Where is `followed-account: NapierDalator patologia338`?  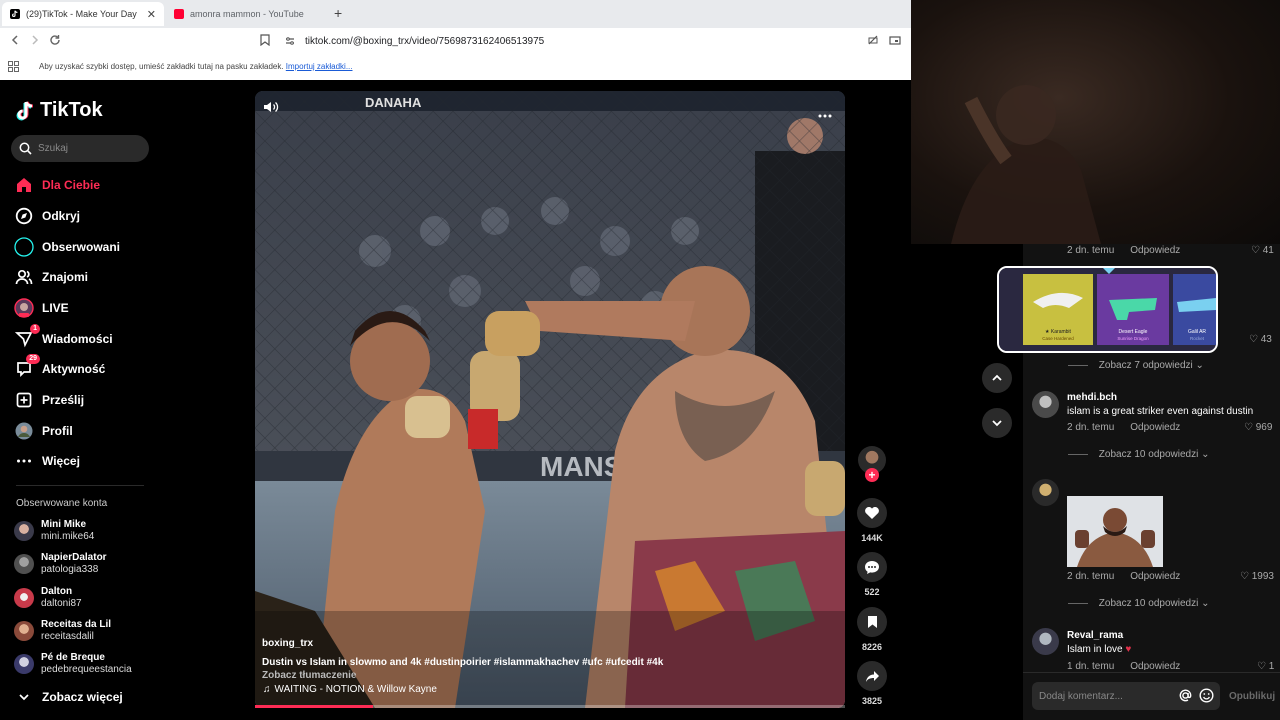
followed-account: NapierDalator patologia338 is located at coordinates (60, 564).